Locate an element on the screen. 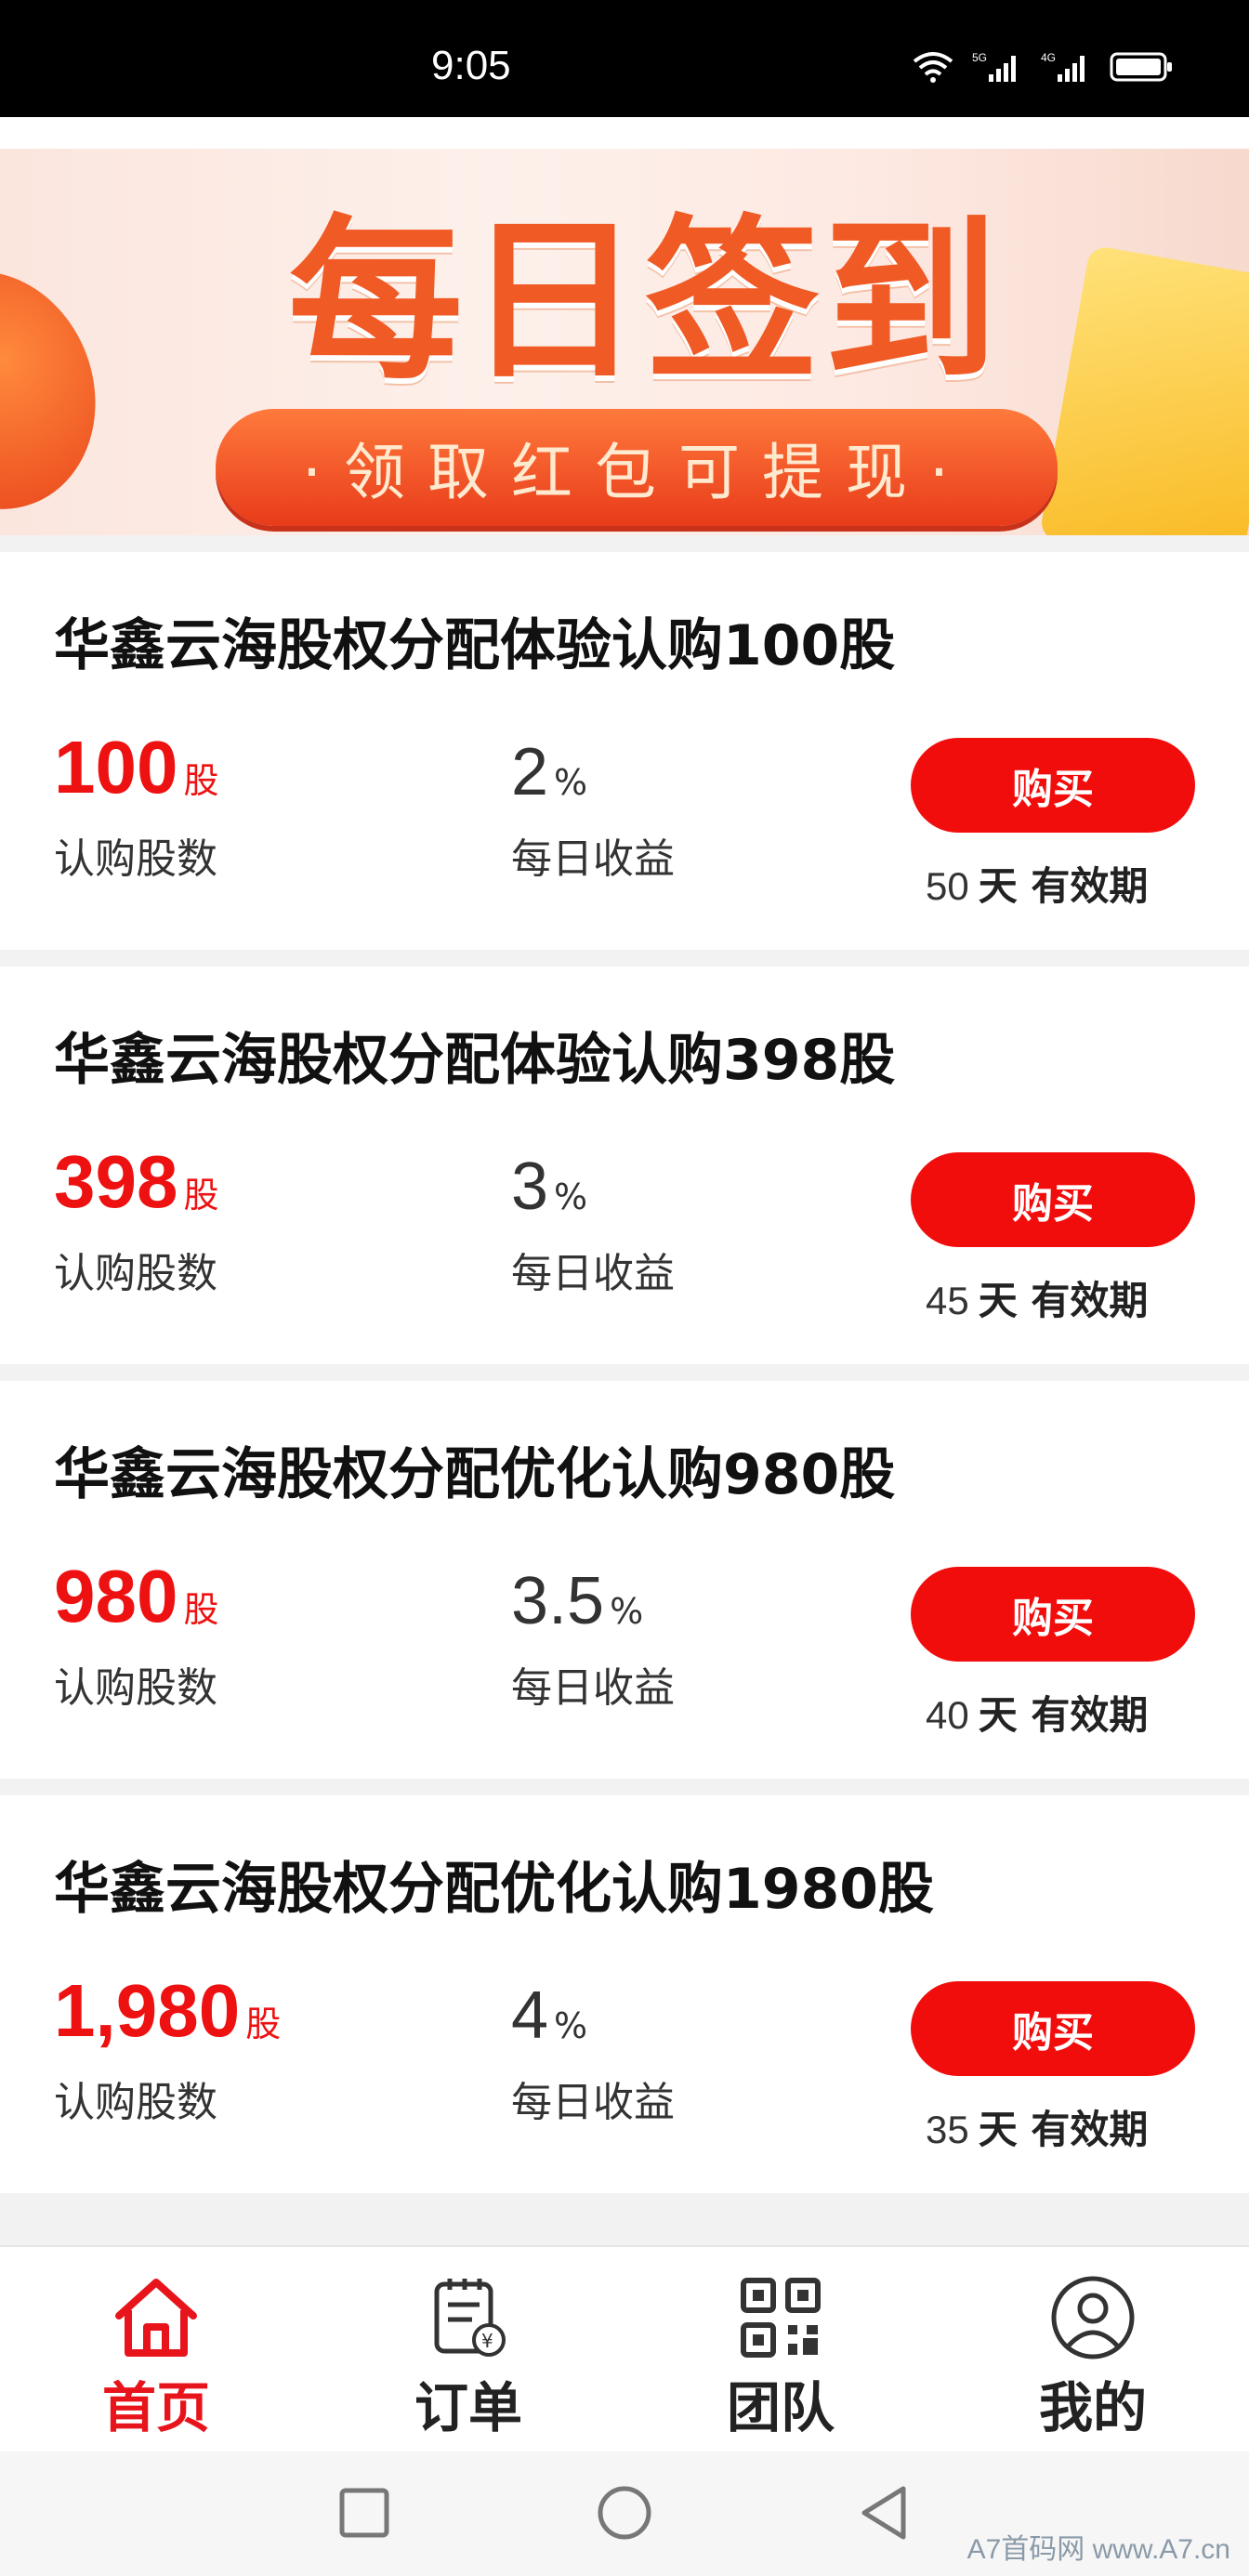  status-icons: 5G 4G is located at coordinates (1043, 67).